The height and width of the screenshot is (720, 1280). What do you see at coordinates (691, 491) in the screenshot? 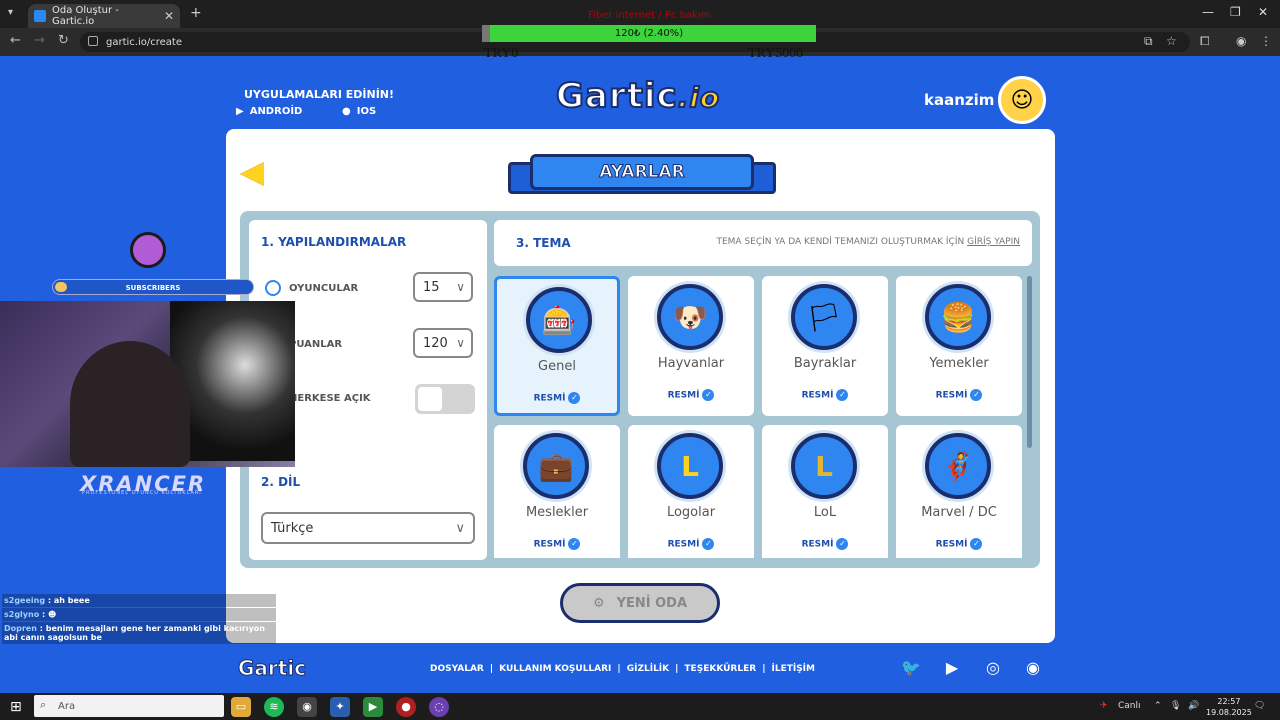
I see `theme-card-logolar: L Logolar RESMİ ✓` at bounding box center [691, 491].